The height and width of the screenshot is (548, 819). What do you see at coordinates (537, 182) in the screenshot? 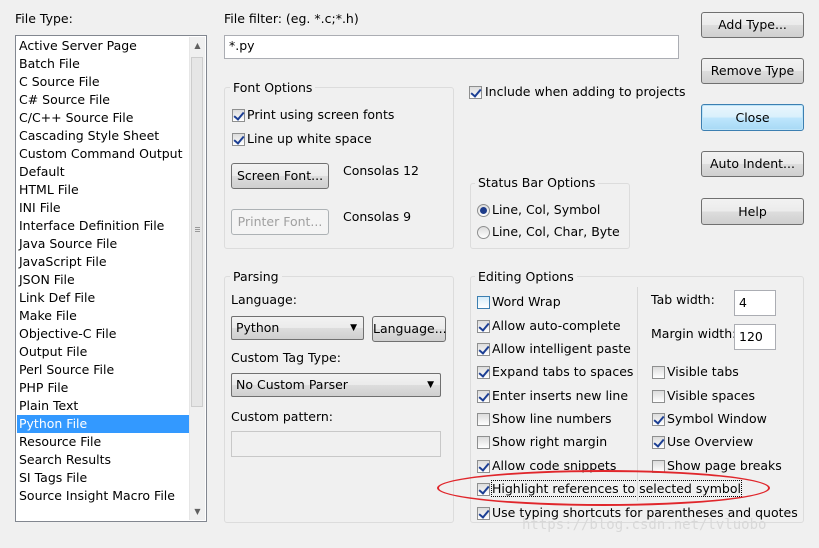
I see `status-bar-title: Status Bar Options` at bounding box center [537, 182].